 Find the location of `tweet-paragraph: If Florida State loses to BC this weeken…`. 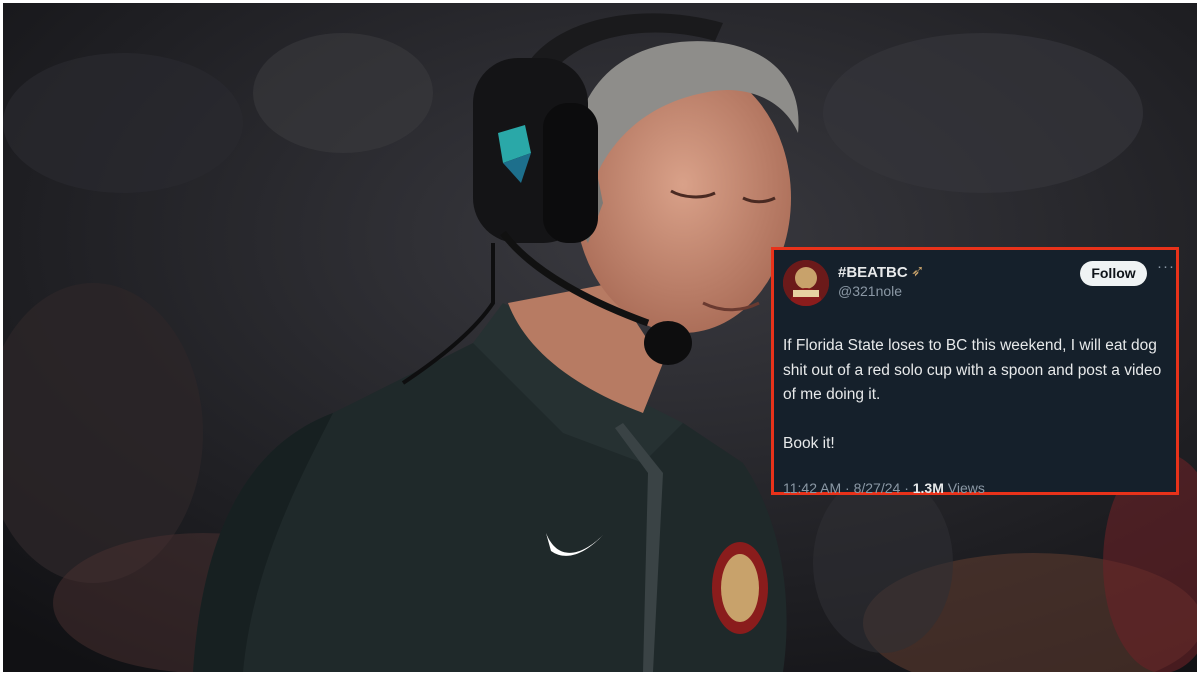

tweet-paragraph: If Florida State loses to BC this weeken… is located at coordinates (972, 370).